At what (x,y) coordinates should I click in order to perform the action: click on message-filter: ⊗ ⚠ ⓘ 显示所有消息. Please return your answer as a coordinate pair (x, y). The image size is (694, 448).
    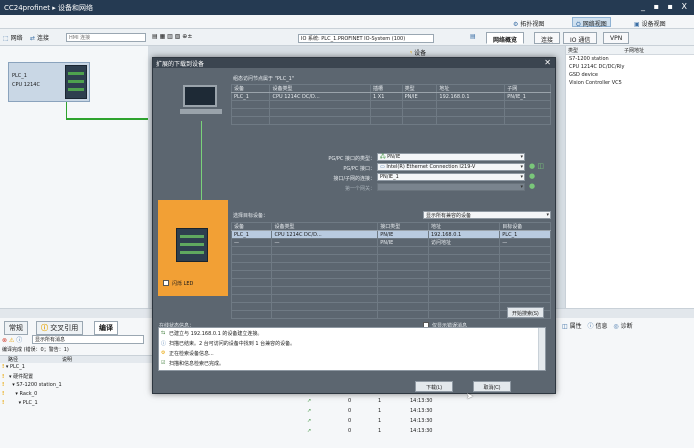
    Looking at the image, I should click on (75, 339).